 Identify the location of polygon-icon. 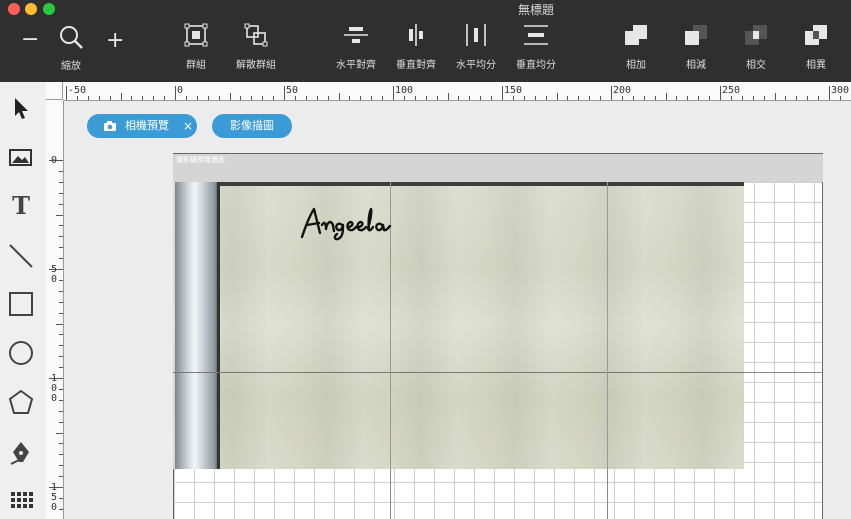
(21, 402).